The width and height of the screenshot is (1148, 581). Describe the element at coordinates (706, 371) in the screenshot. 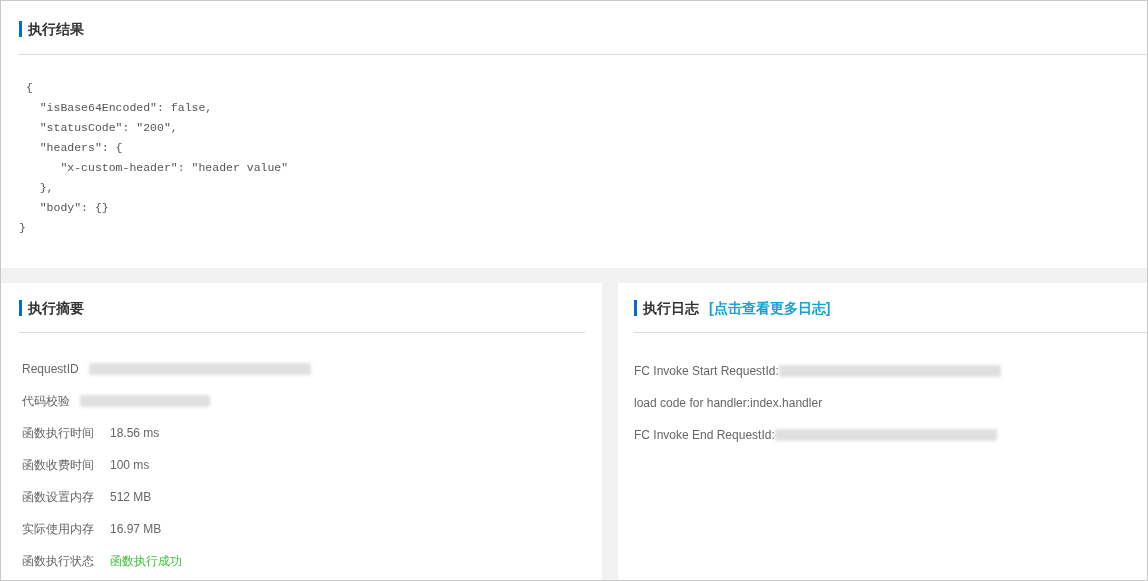

I see `log-line: FC Invoke Start RequestId:` at that location.